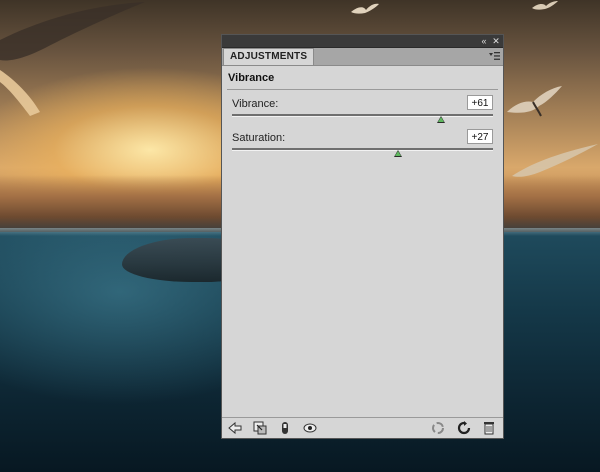 The image size is (600, 472). What do you see at coordinates (362, 427) in the screenshot?
I see `panel-footer` at bounding box center [362, 427].